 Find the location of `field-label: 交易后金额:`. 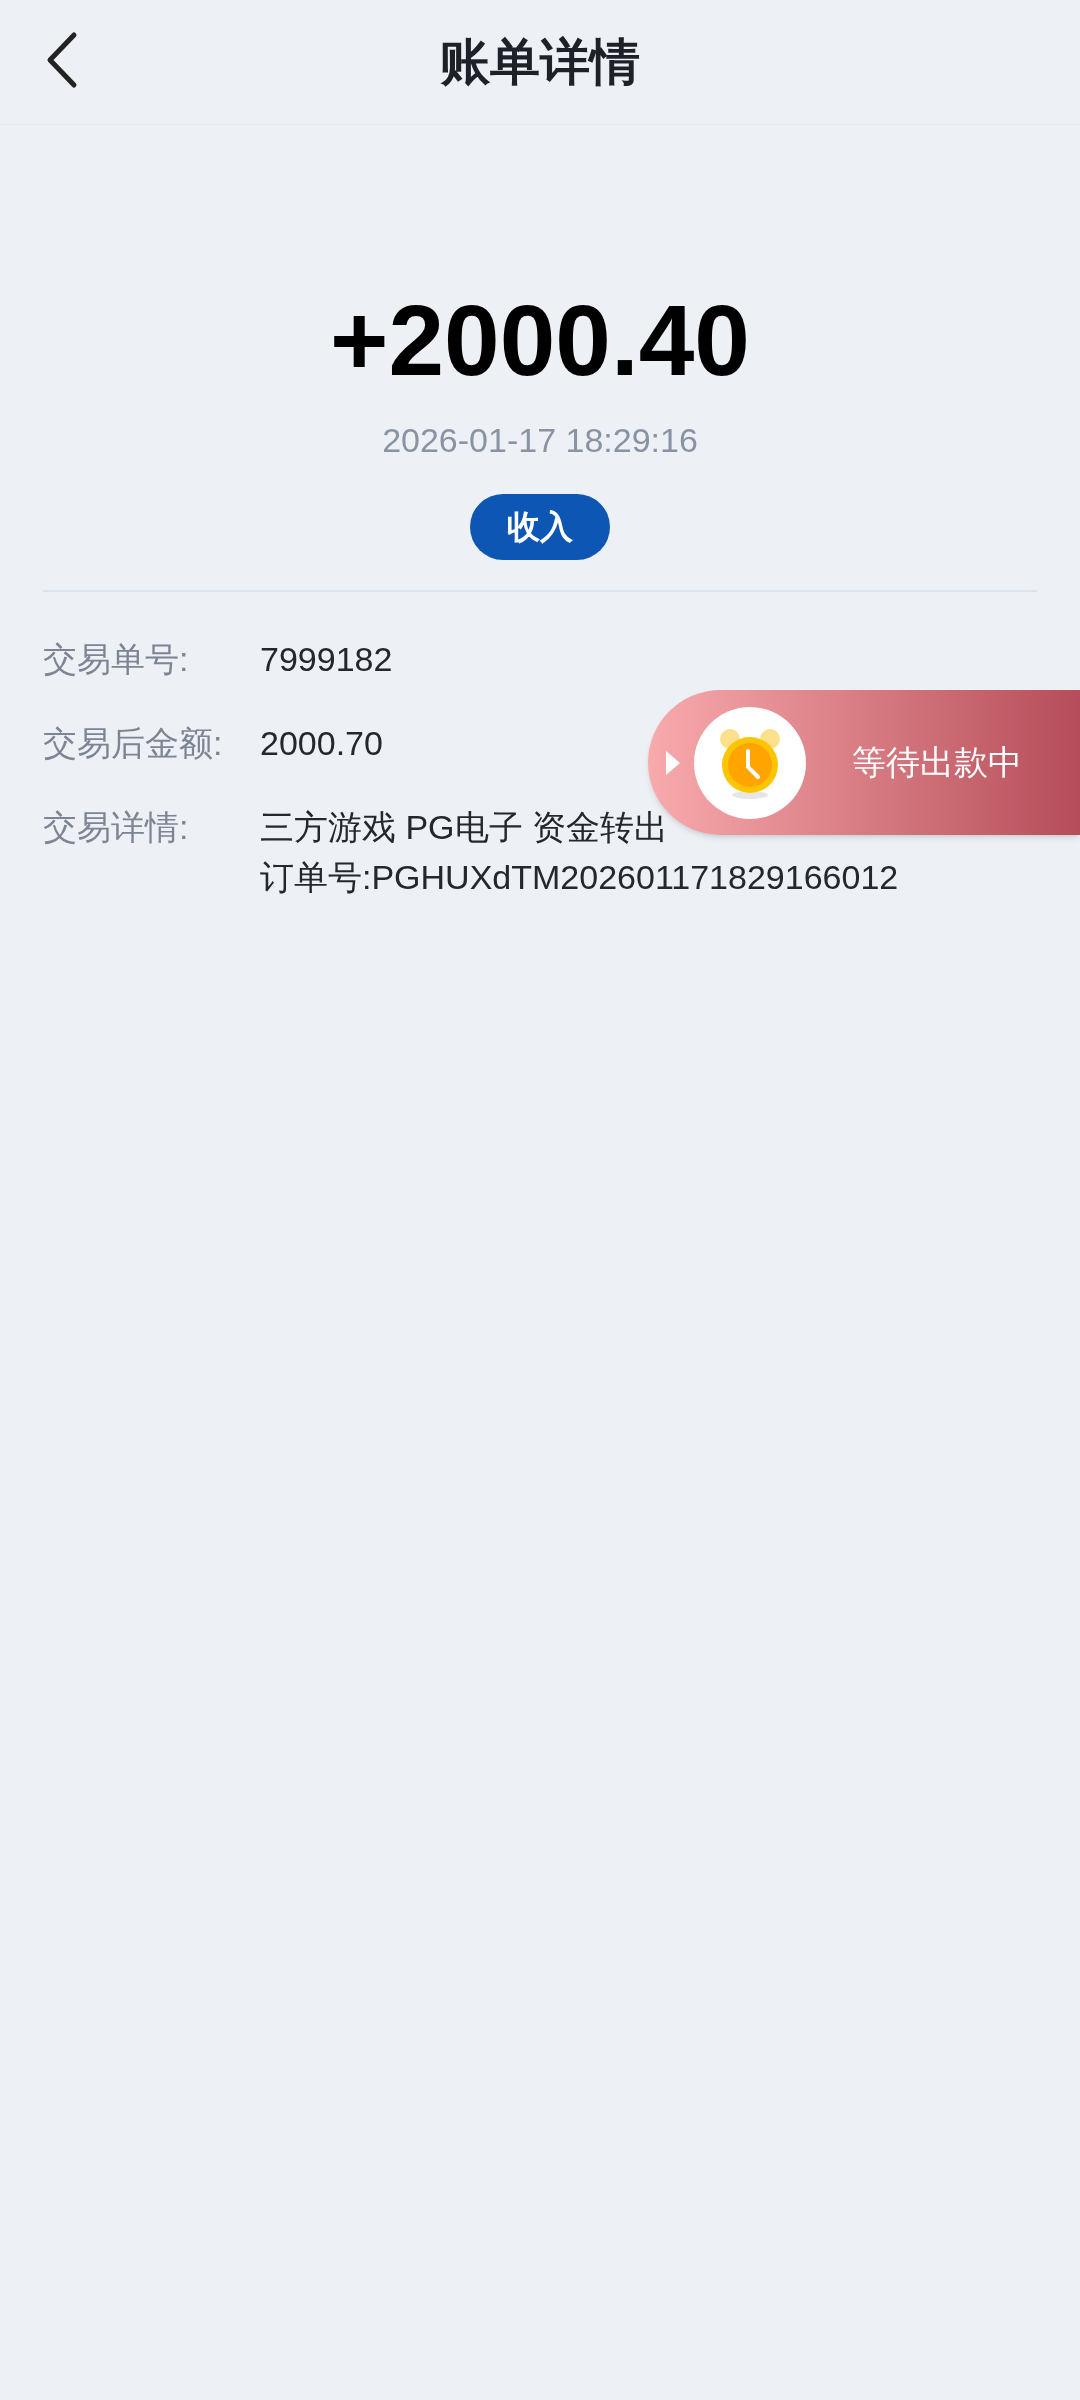

field-label: 交易后金额: is located at coordinates (133, 743).